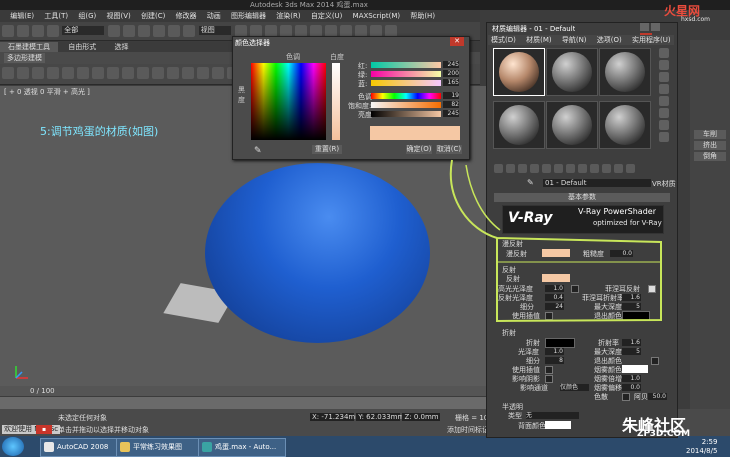 This screenshot has width=730, height=457. Describe the element at coordinates (664, 89) in the screenshot. I see `sample-uv-icon` at that location.